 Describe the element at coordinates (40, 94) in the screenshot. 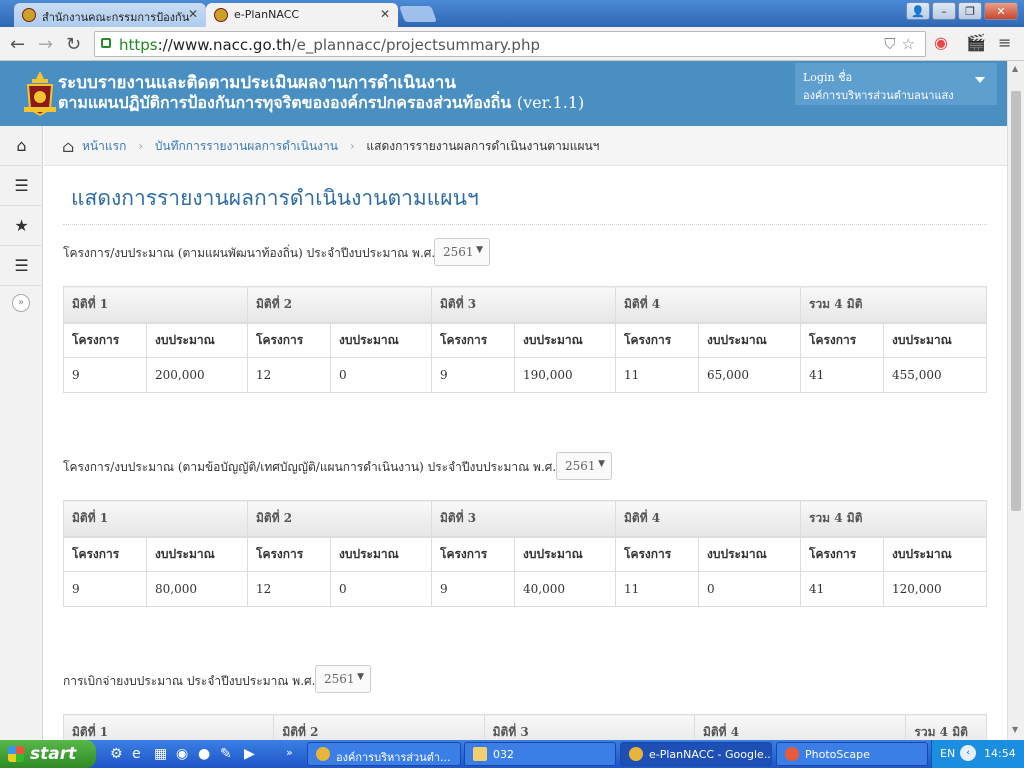

I see `nacc-logo-icon` at that location.